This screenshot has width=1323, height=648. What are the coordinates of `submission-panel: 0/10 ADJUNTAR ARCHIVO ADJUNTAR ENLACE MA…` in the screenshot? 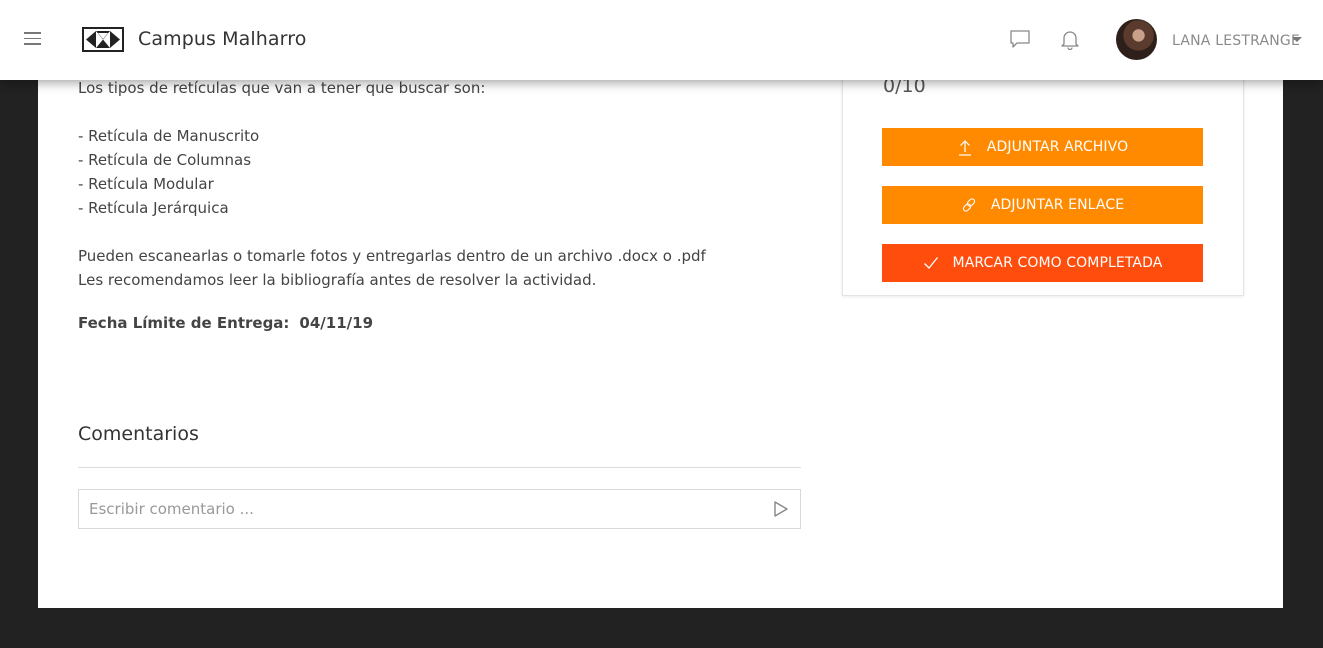 It's located at (1043, 178).